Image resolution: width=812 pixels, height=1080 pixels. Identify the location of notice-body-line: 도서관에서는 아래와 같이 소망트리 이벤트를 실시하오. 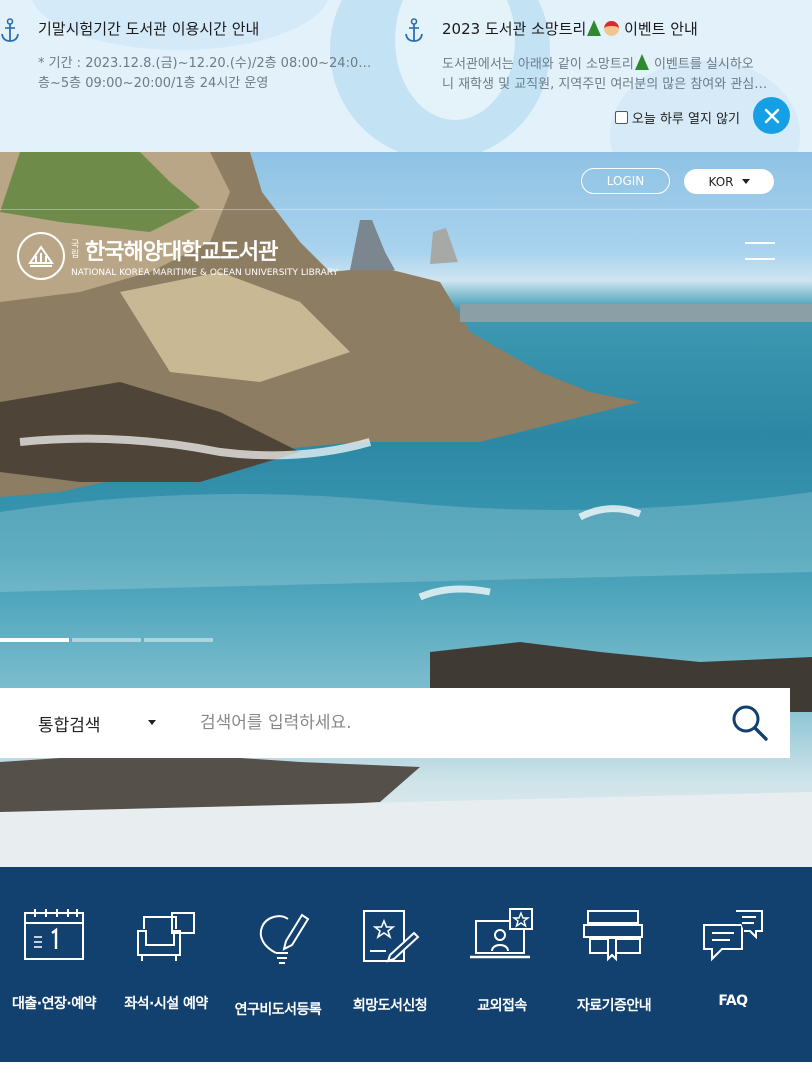
(612, 64).